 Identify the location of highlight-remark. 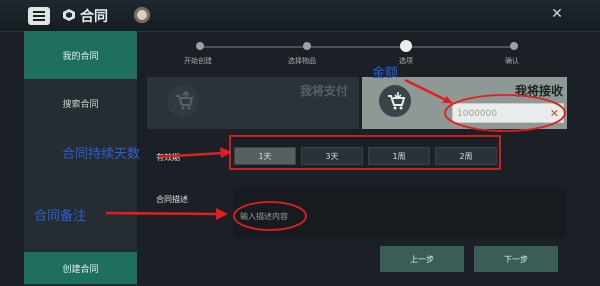
(270, 216).